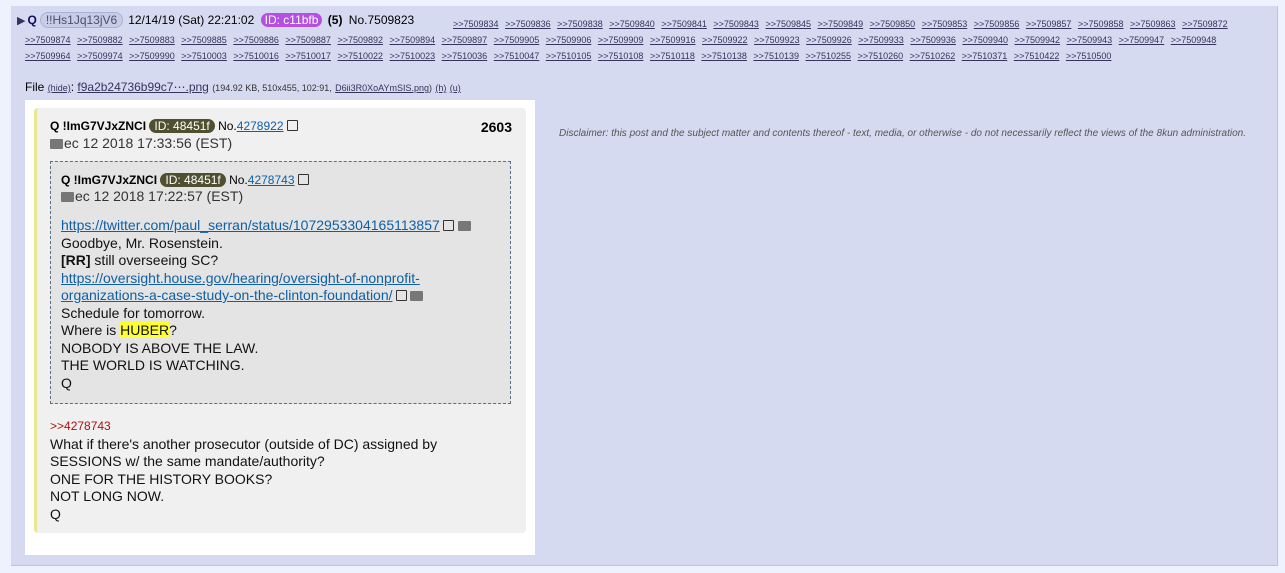 The image size is (1285, 573). Describe the element at coordinates (48, 40) in the screenshot. I see `backlink: >>7509874` at that location.